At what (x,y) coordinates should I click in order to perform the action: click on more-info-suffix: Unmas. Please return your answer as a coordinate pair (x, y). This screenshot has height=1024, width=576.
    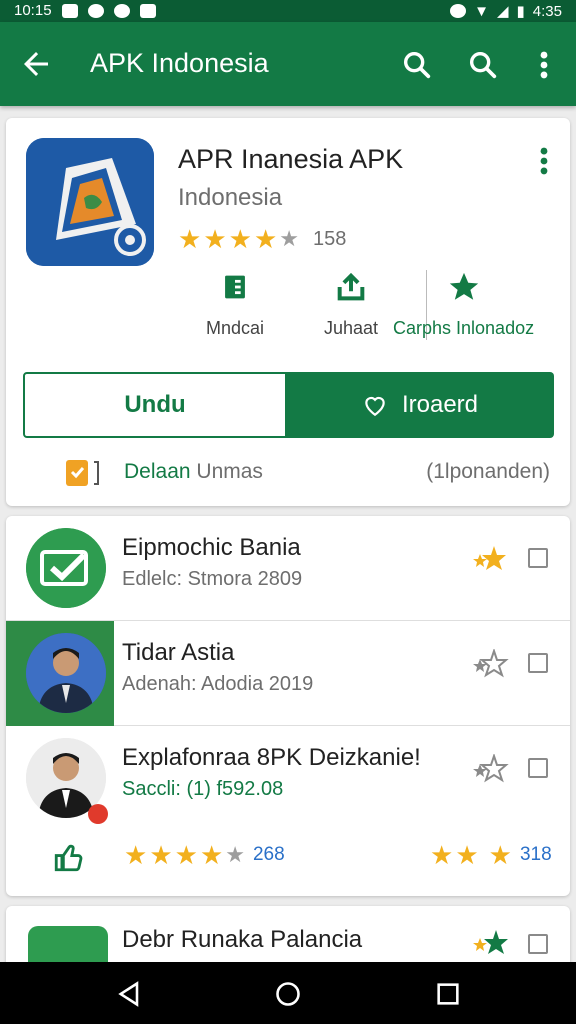
    Looking at the image, I should click on (229, 471).